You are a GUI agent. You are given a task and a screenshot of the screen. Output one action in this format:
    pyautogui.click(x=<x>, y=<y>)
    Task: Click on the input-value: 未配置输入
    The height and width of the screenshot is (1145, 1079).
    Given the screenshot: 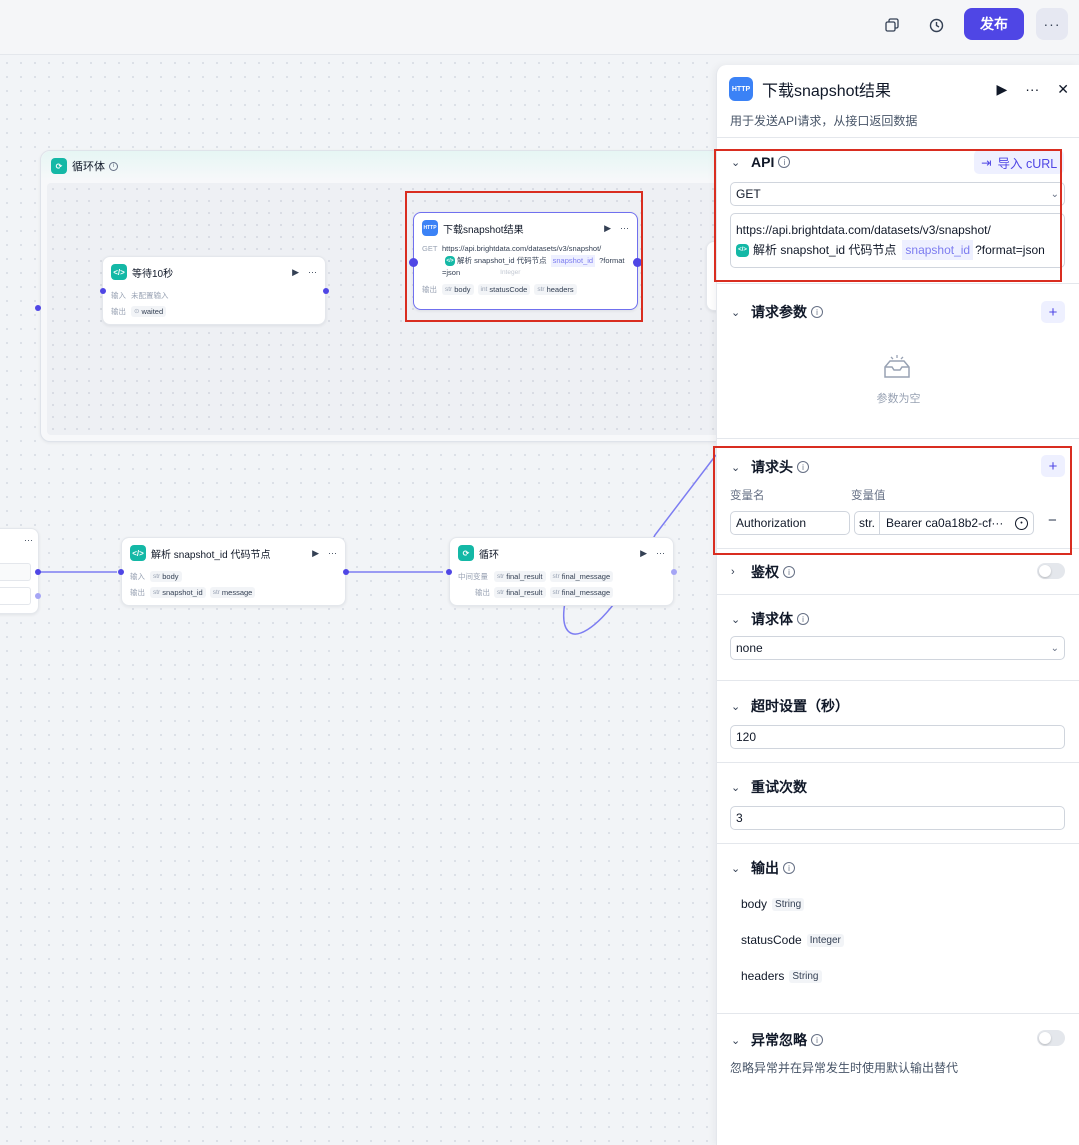 What is the action you would take?
    pyautogui.click(x=150, y=295)
    